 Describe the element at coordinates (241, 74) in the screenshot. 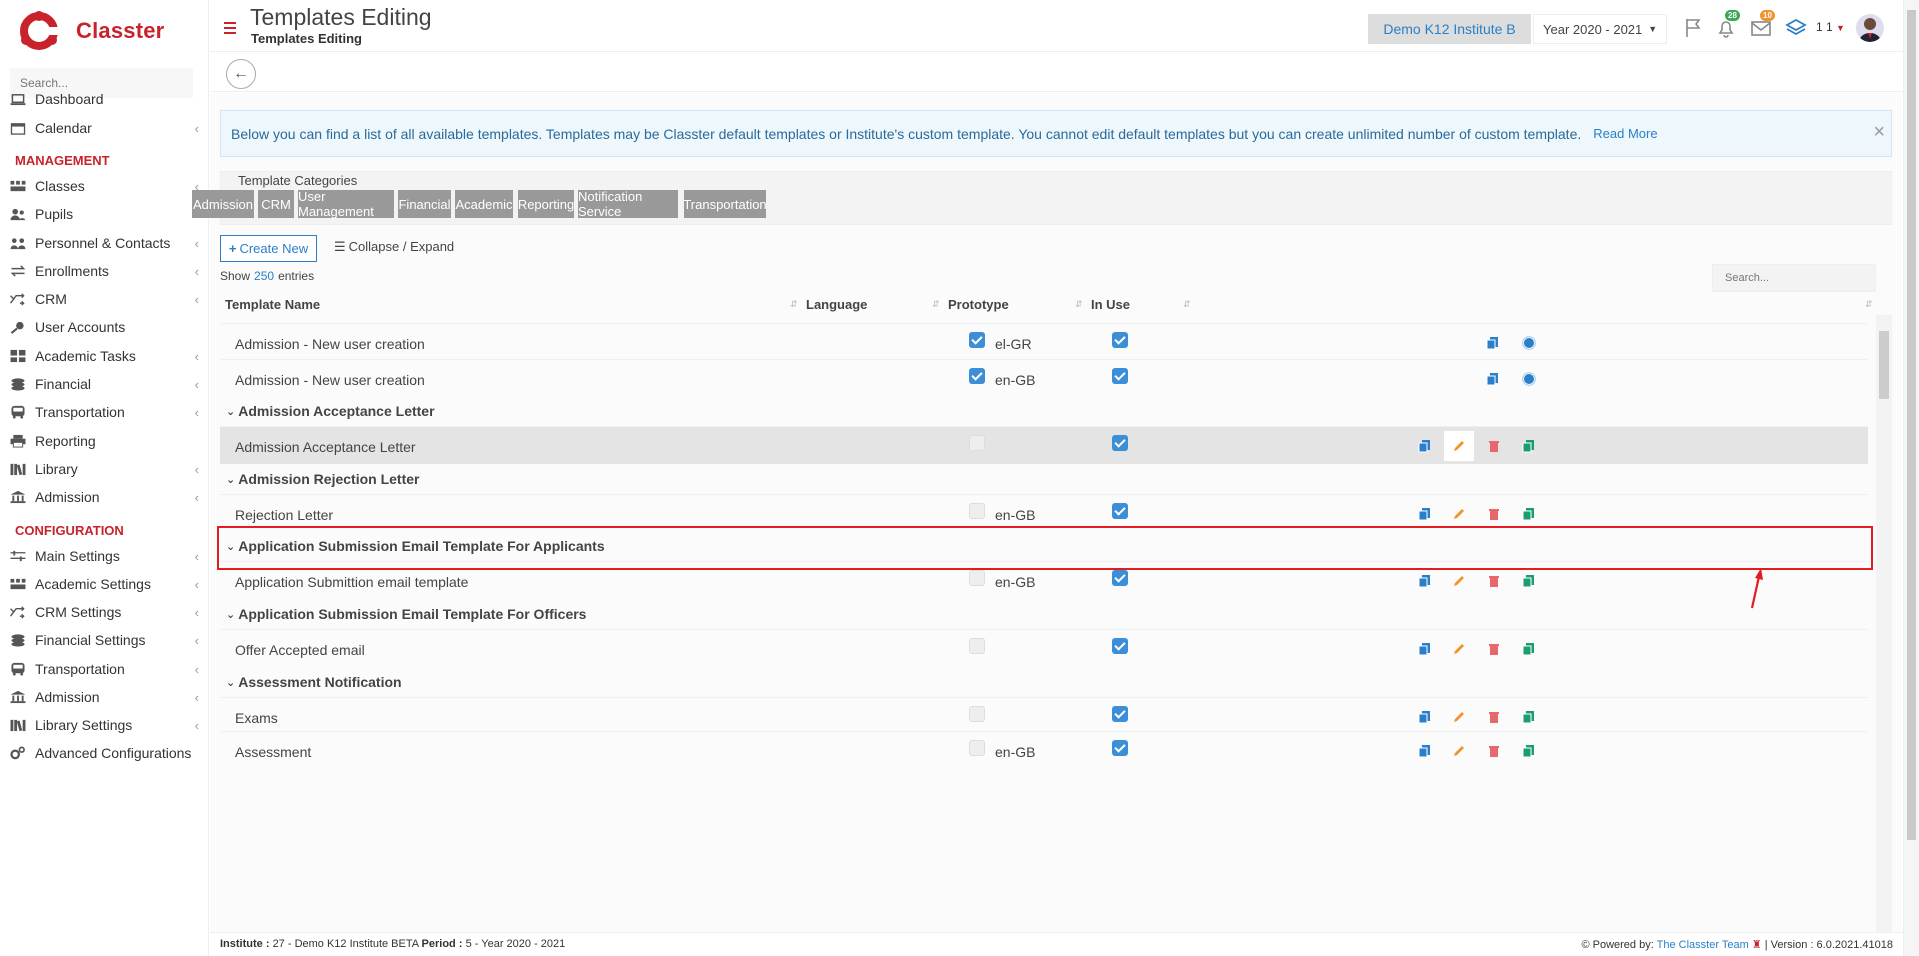

I see `back-button: ←` at that location.